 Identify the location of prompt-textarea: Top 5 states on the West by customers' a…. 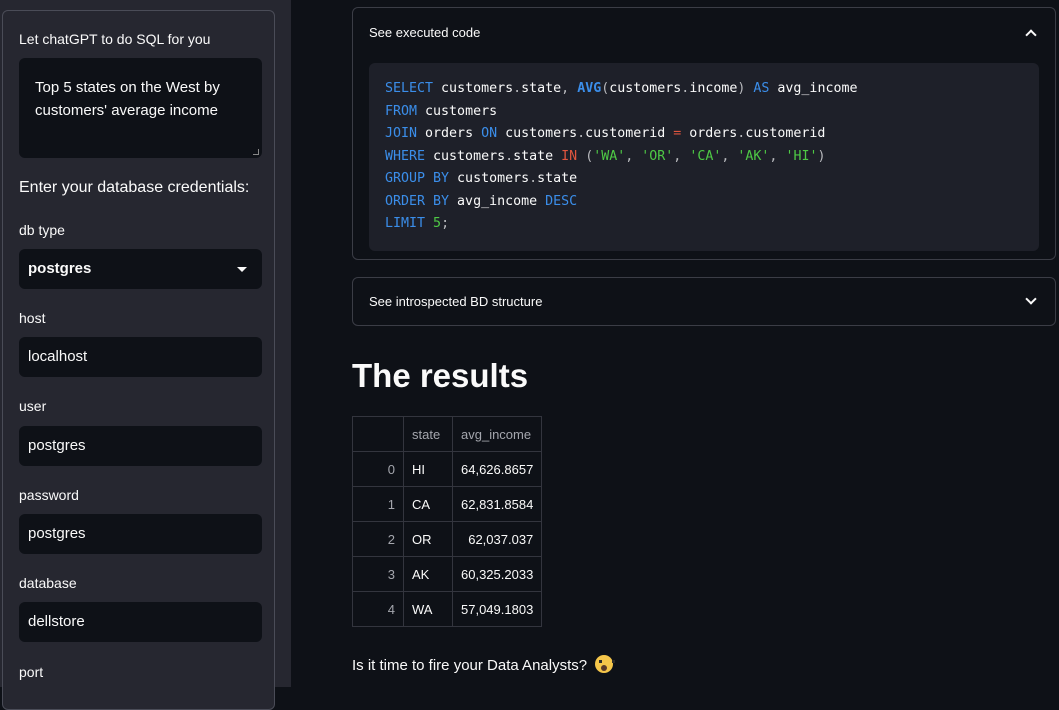
(140, 108).